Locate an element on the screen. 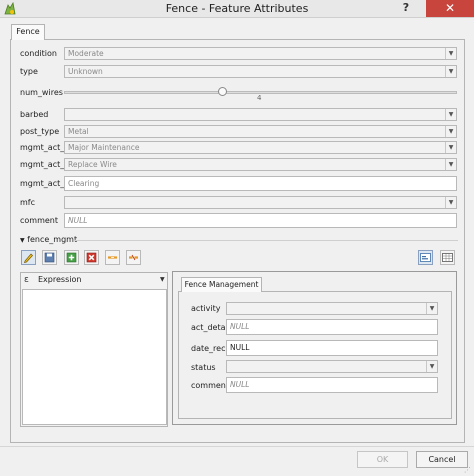  add-icon is located at coordinates (71, 257).